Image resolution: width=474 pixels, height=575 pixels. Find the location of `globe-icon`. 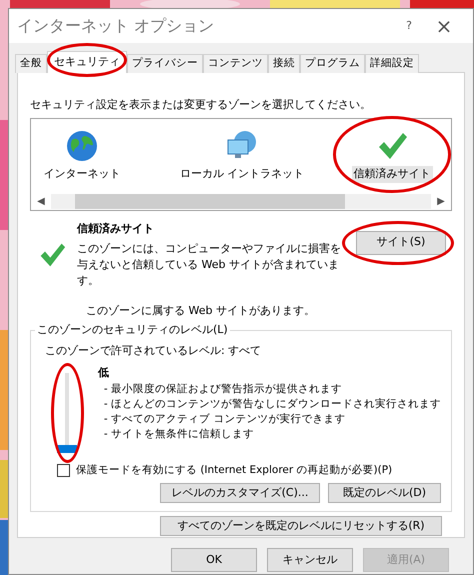

globe-icon is located at coordinates (82, 146).